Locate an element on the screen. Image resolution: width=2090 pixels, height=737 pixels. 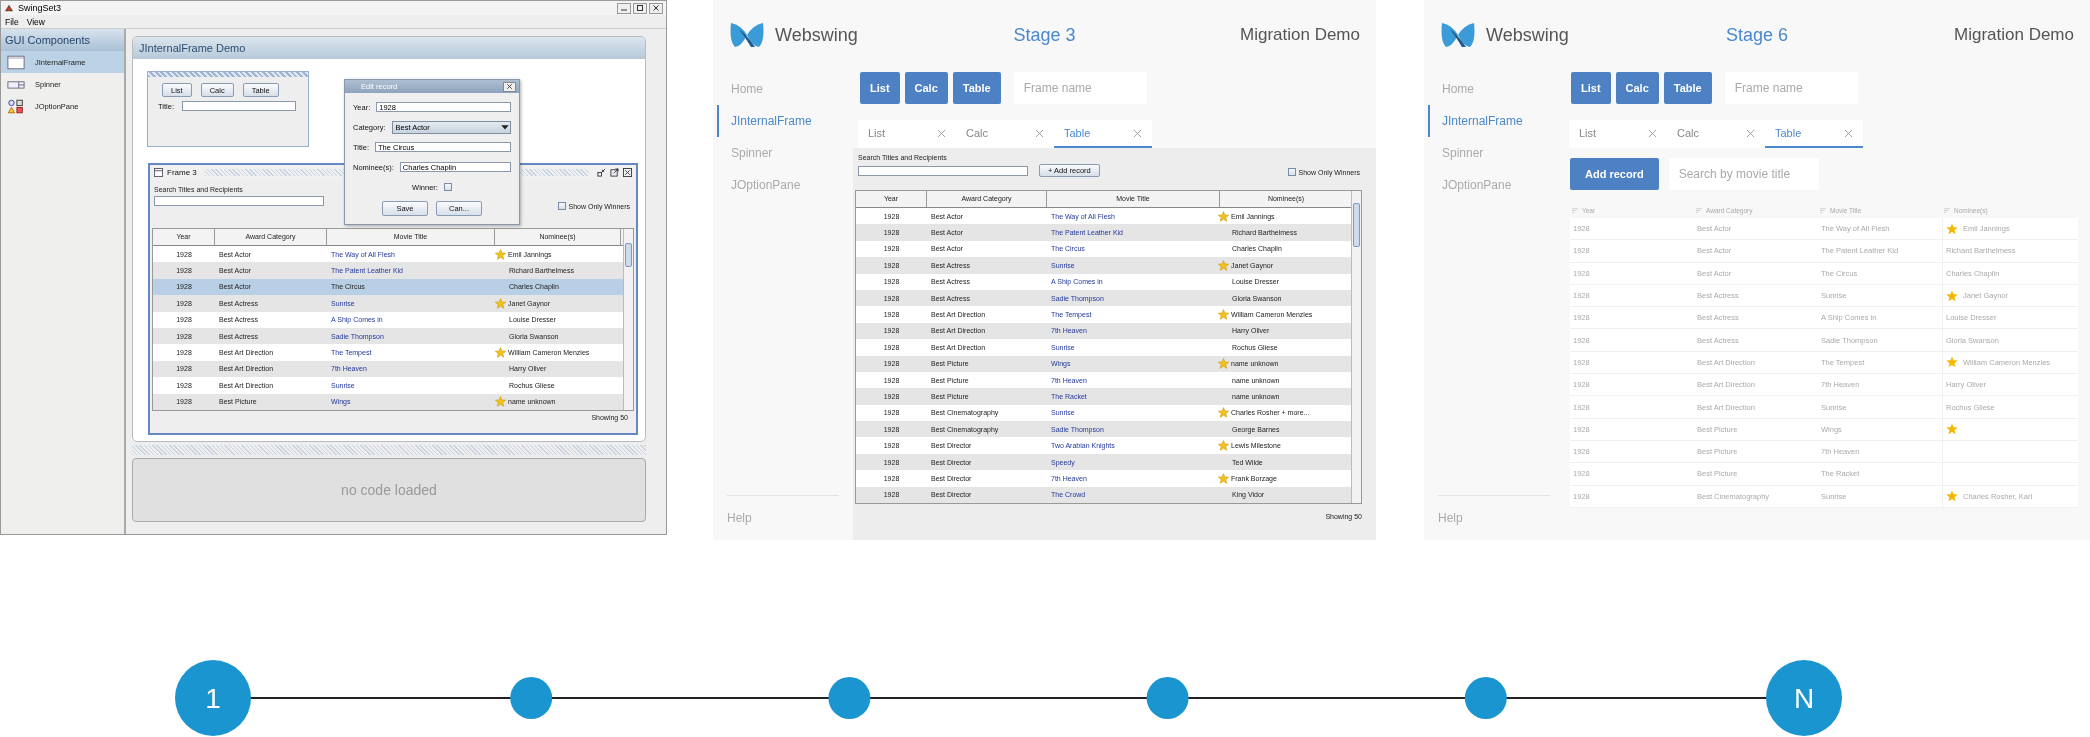
stage-title: Stage 3 is located at coordinates (1044, 35).